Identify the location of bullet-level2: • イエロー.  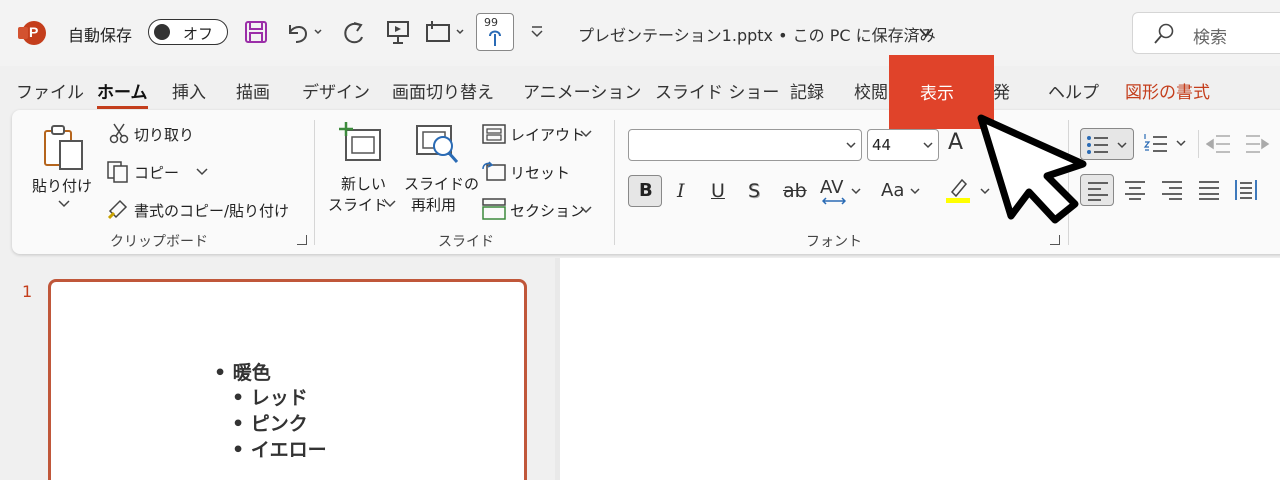
(279, 450).